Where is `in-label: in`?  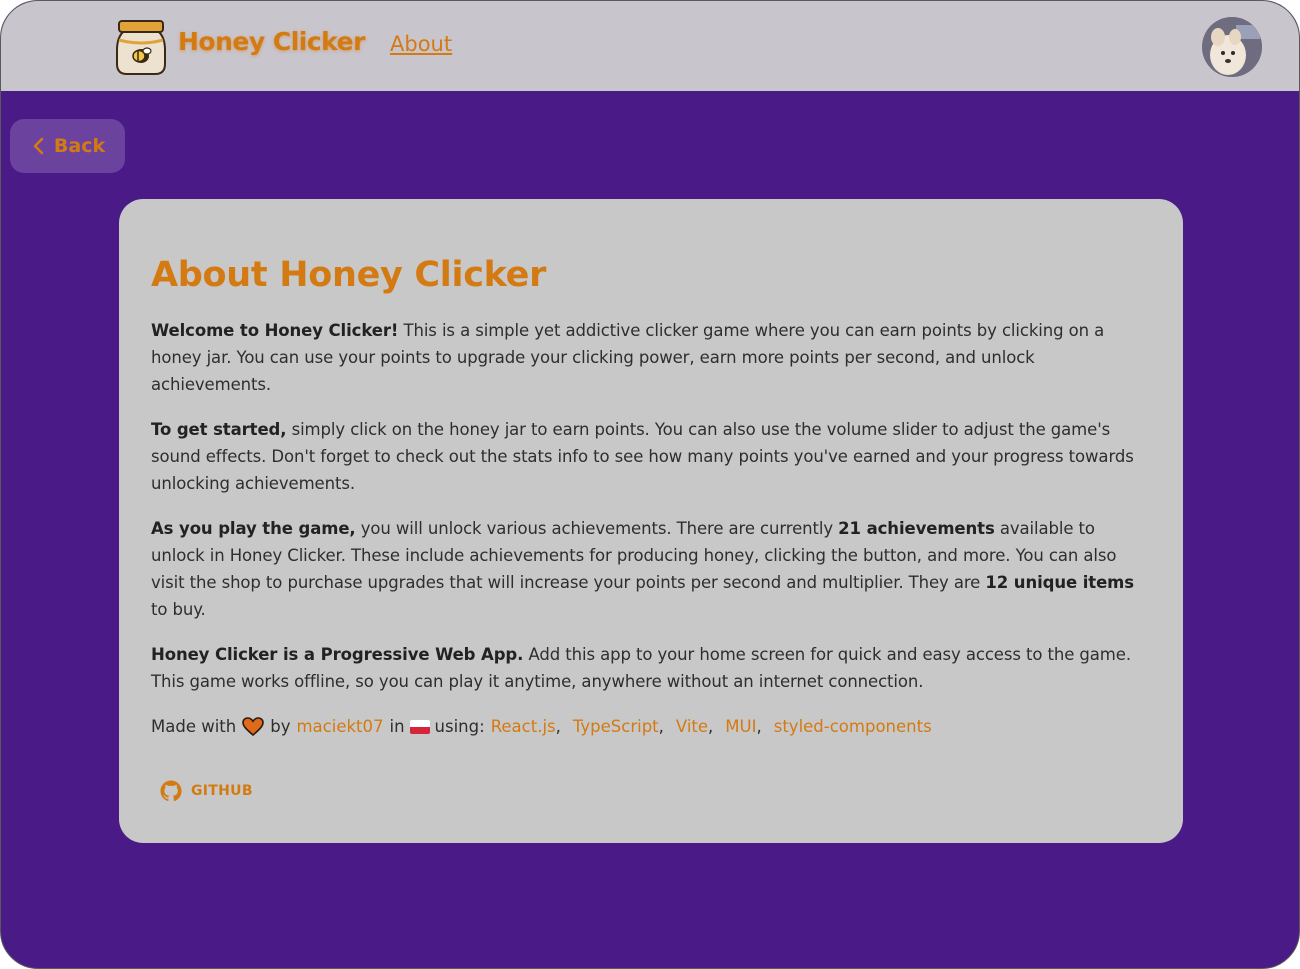 in-label: in is located at coordinates (397, 726).